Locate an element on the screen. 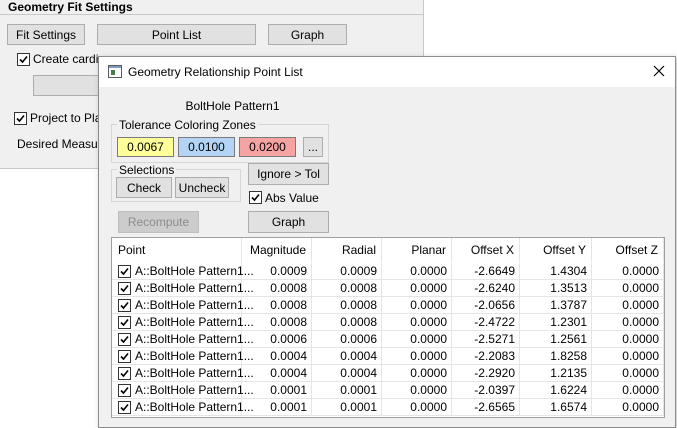 This screenshot has width=677, height=428. cell-offset-x: -2.6649 is located at coordinates (486, 271).